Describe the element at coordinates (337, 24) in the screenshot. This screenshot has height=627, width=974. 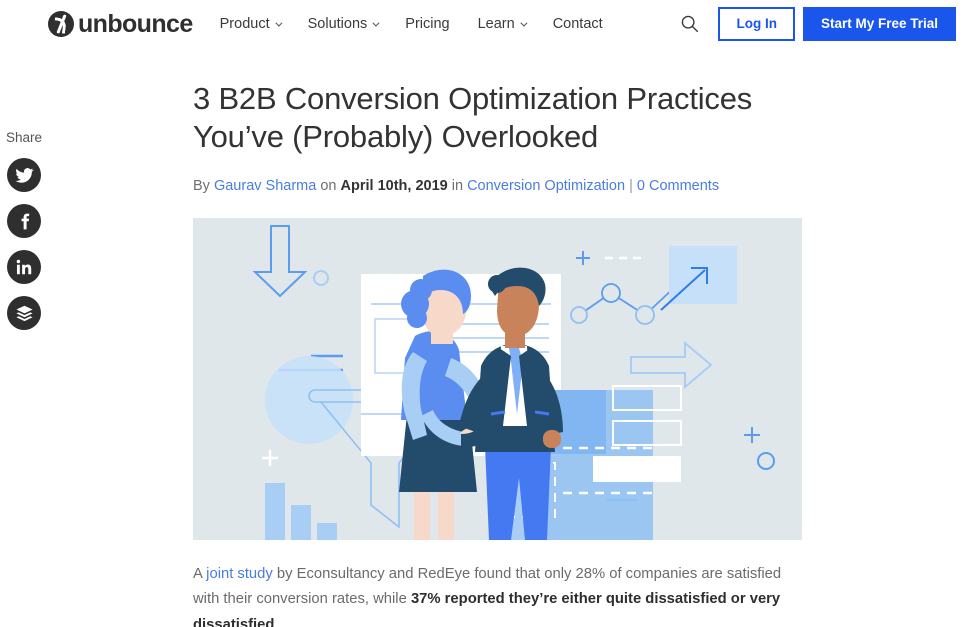
I see `nav-item-solutions-label: Solutions` at that location.